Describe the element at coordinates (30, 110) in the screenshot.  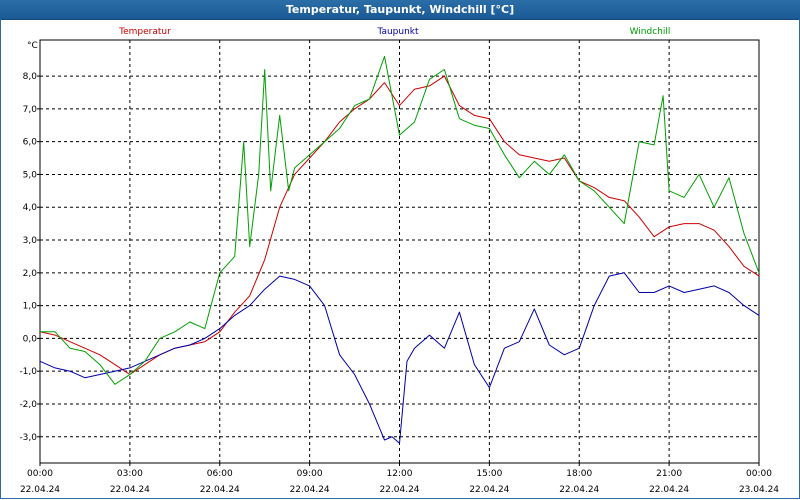
I see `y-tick-label: 7,0` at that location.